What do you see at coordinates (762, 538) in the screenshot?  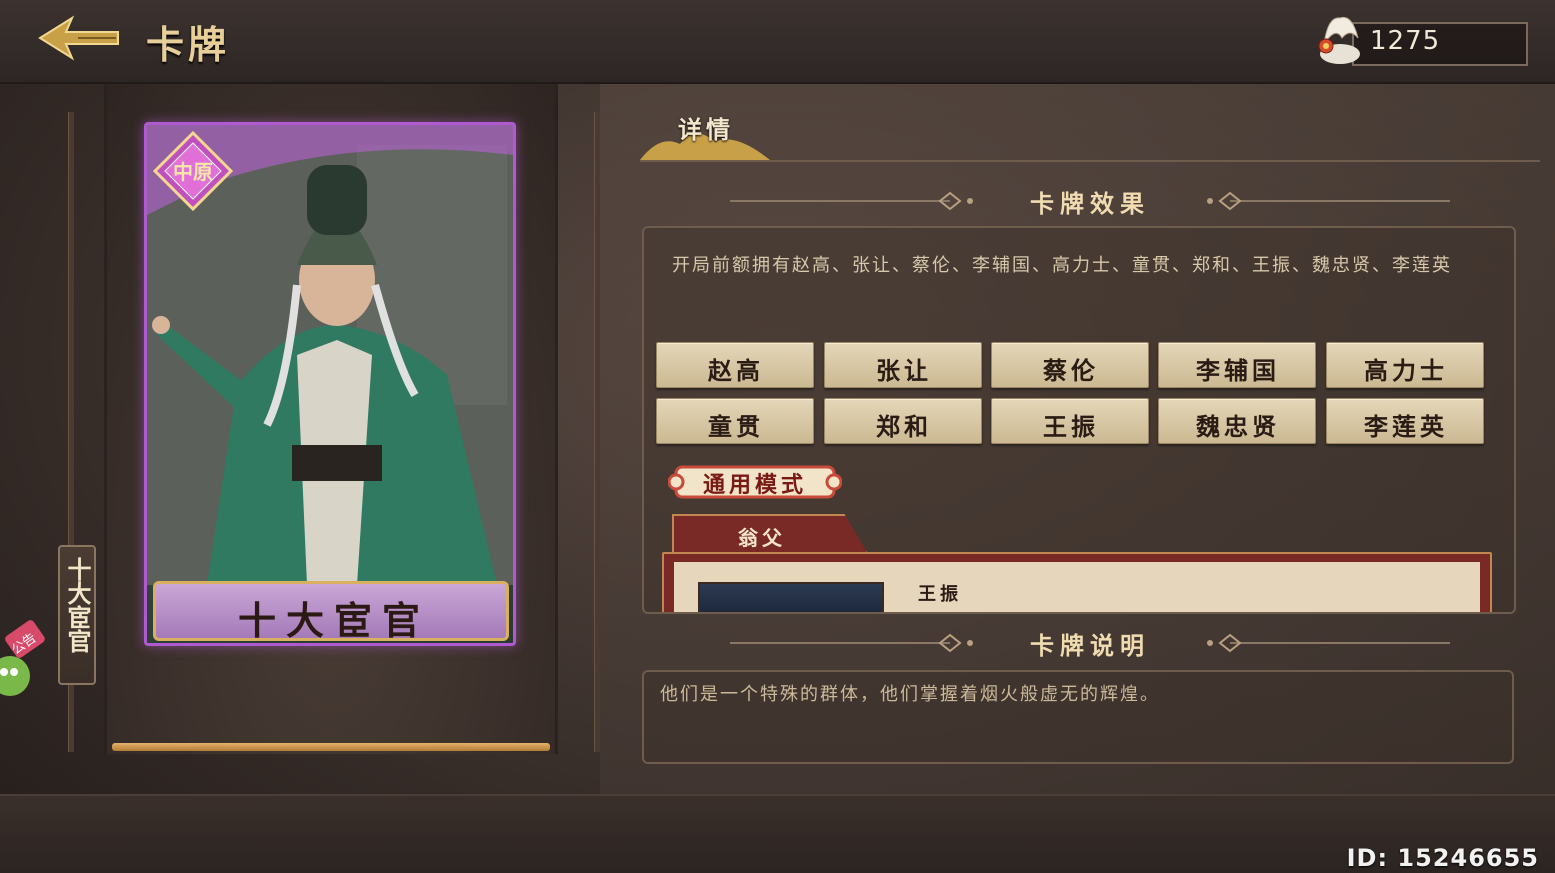 I see `skill-tab-label: 翁父` at bounding box center [762, 538].